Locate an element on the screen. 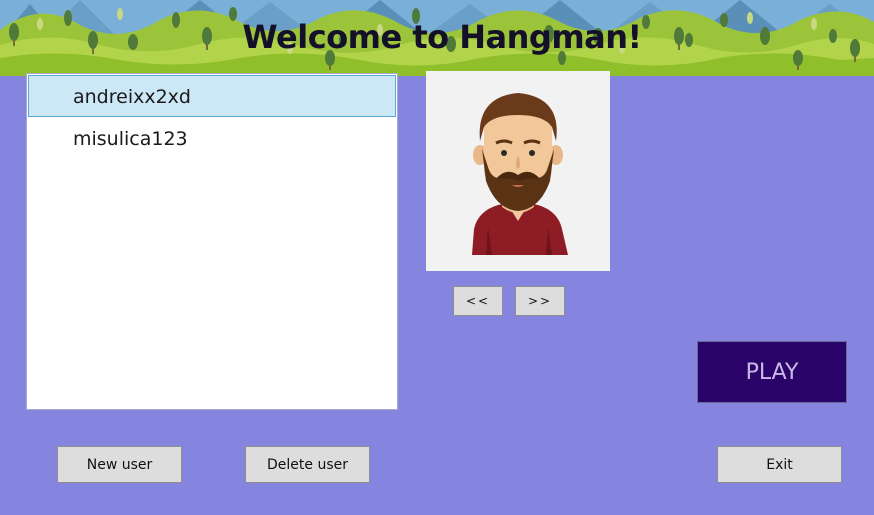 This screenshot has width=874, height=515. bearded-man-avatar-icon is located at coordinates (518, 171).